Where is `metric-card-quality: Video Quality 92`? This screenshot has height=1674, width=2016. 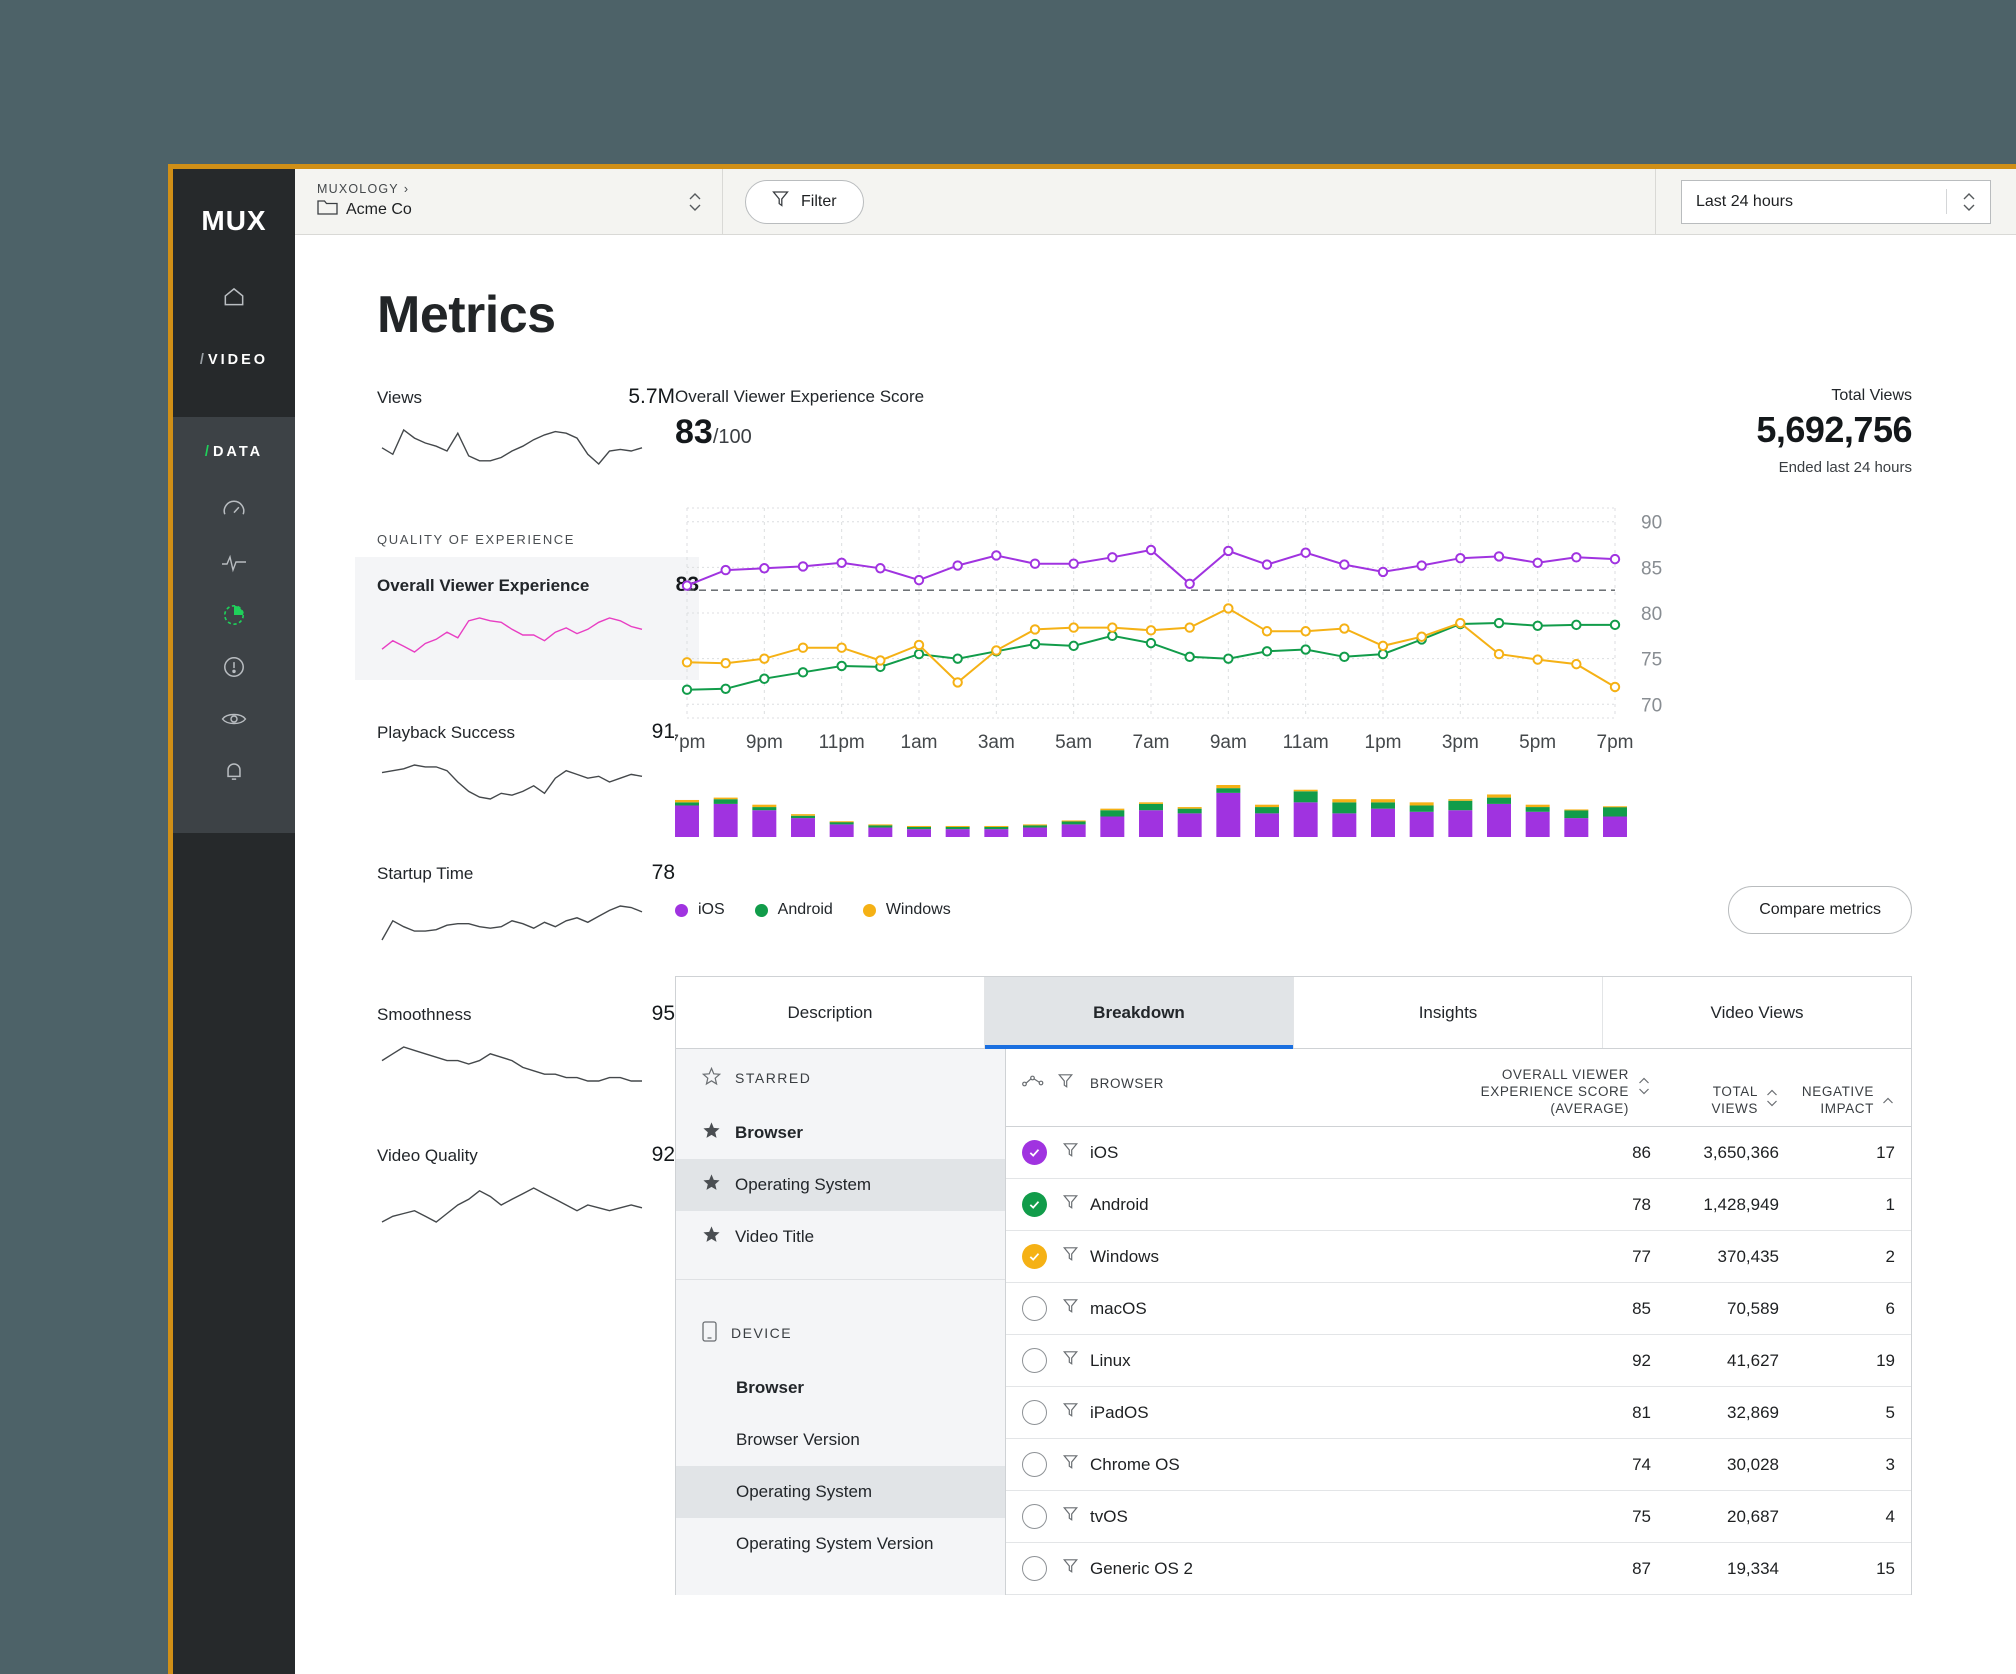 metric-card-quality: Video Quality 92 is located at coordinates (526, 1190).